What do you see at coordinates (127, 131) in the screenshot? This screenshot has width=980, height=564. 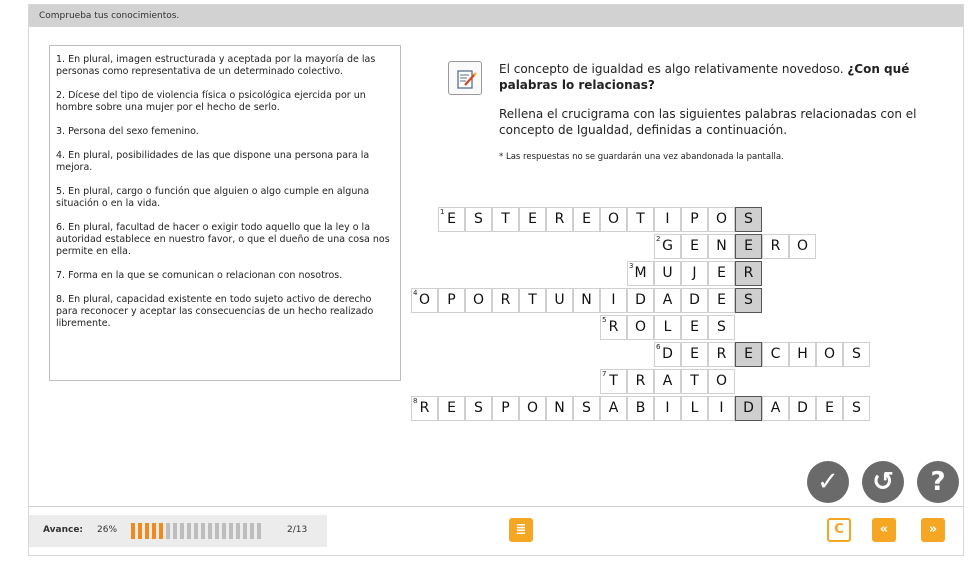 I see `clue-3: 3. Persona del sexo femenino.` at bounding box center [127, 131].